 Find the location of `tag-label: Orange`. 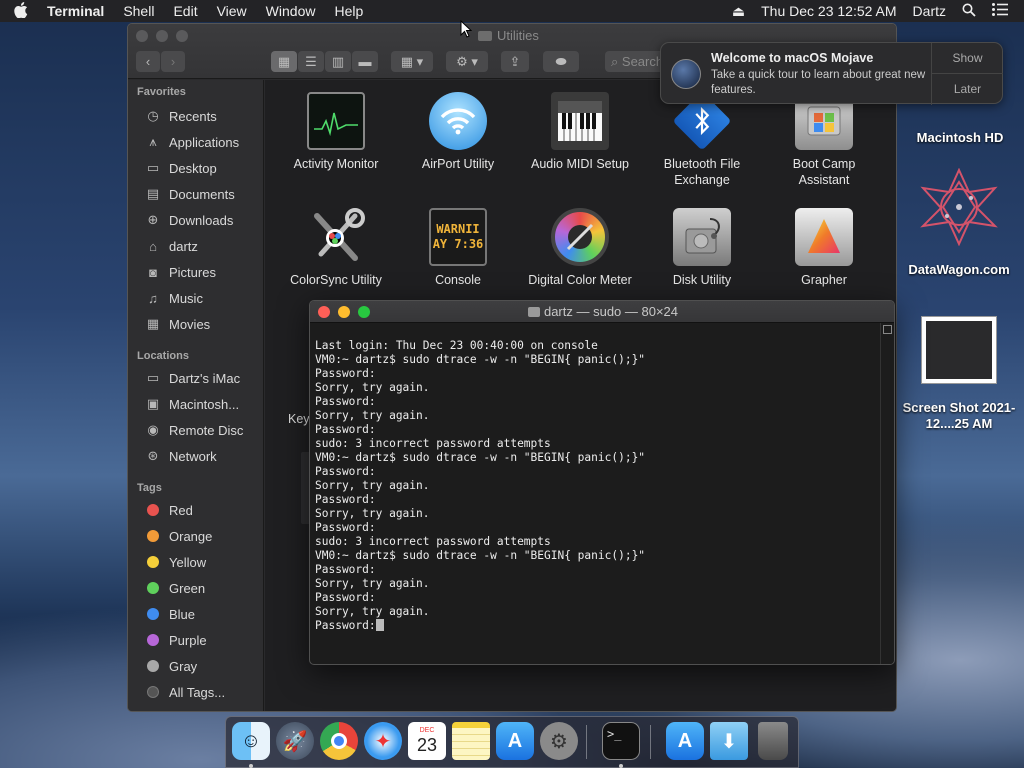

tag-label: Orange is located at coordinates (191, 536).